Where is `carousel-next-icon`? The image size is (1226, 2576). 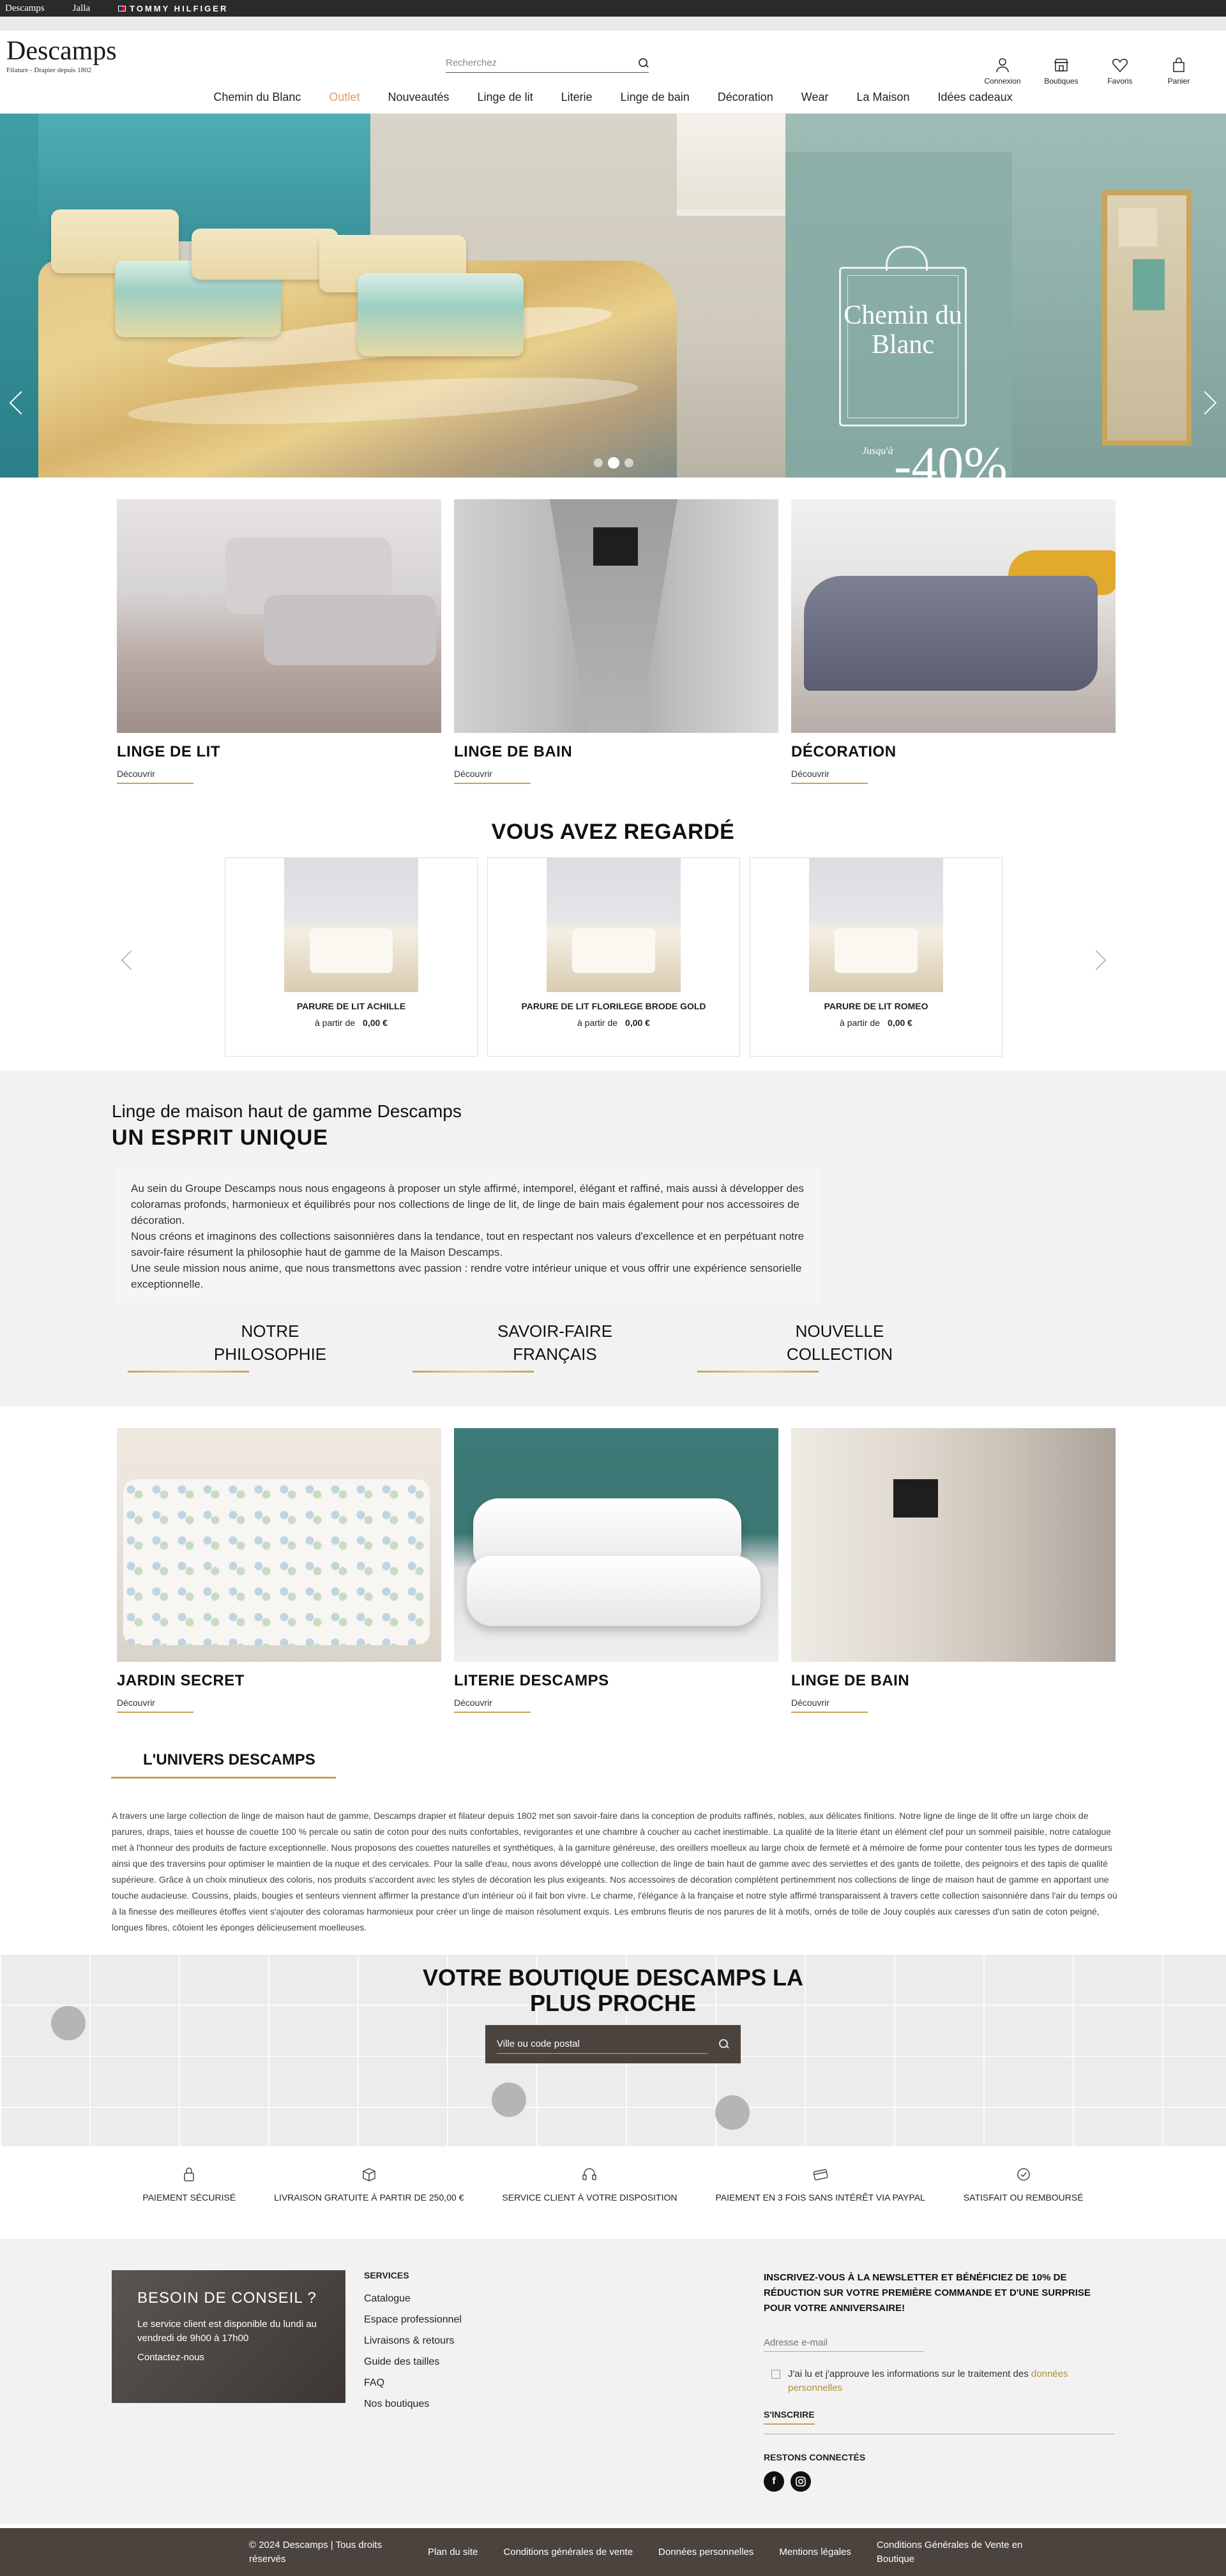
carousel-next-icon is located at coordinates (1096, 960).